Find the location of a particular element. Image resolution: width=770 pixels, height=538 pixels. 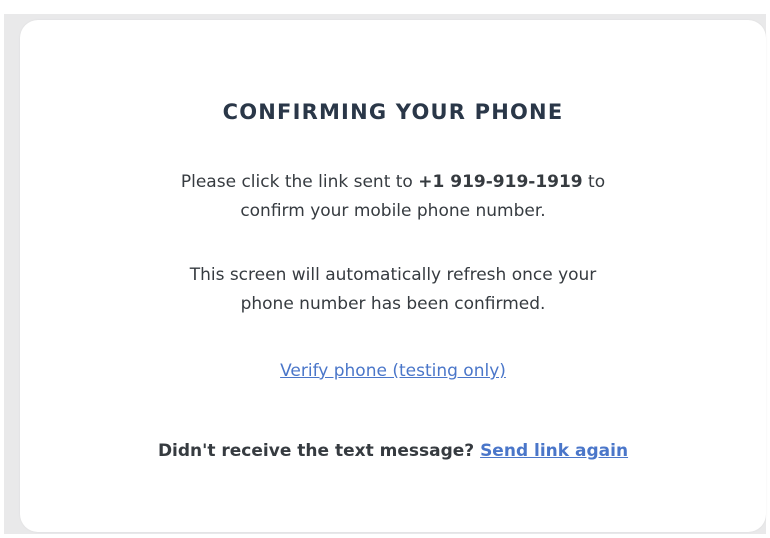

verify-link-container: Verify phone (testing only) is located at coordinates (393, 371).